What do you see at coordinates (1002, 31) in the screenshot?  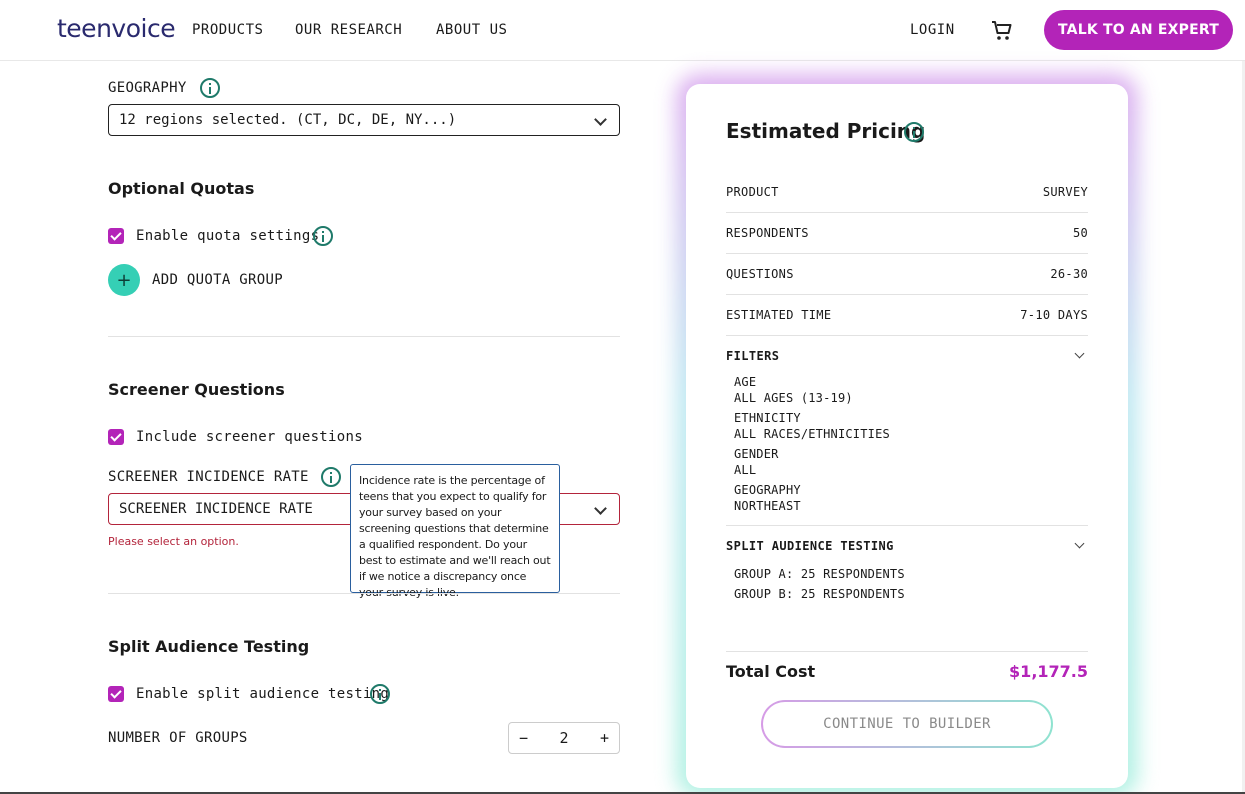 I see `cart-icon` at bounding box center [1002, 31].